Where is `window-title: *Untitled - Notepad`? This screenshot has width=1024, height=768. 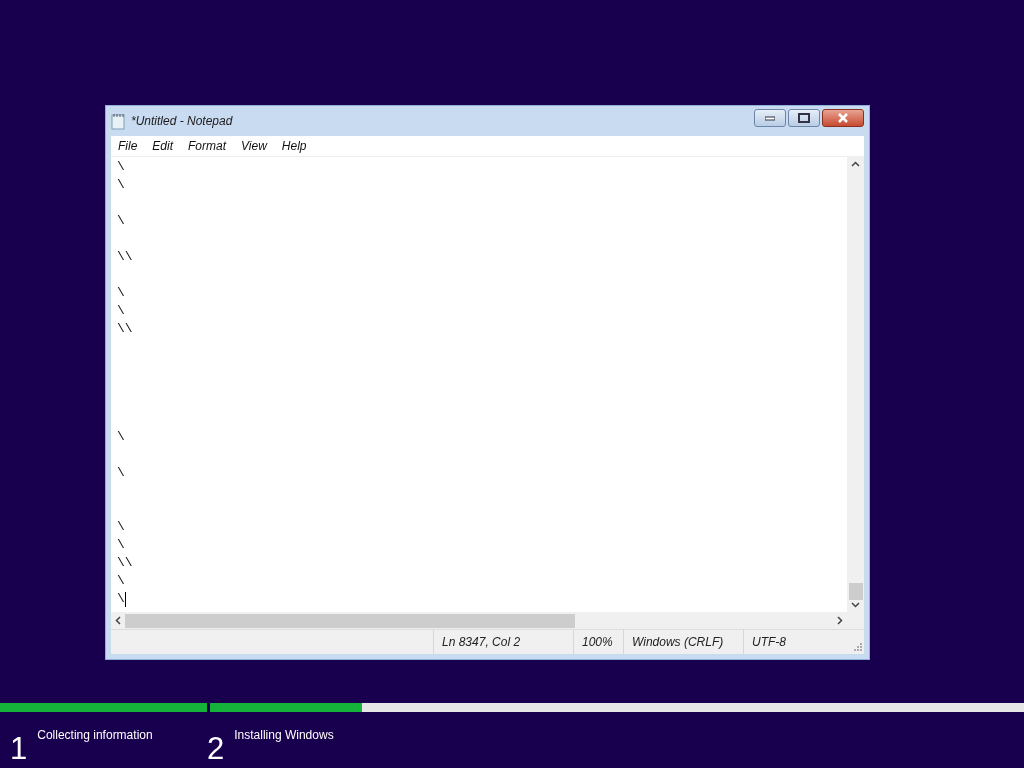 window-title: *Untitled - Notepad is located at coordinates (182, 121).